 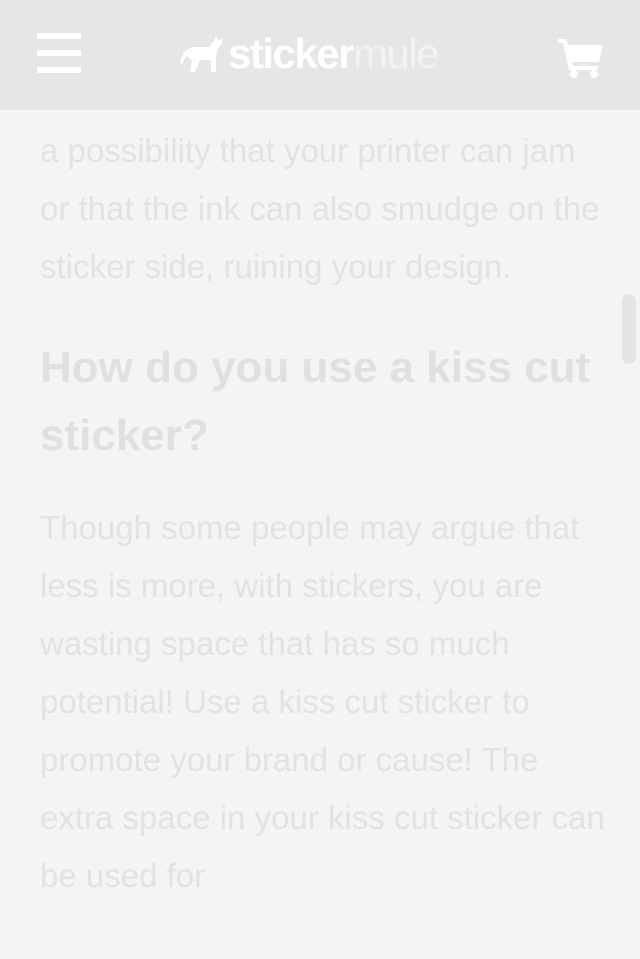 I want to click on shopping-cart-icon, so click(x=581, y=57).